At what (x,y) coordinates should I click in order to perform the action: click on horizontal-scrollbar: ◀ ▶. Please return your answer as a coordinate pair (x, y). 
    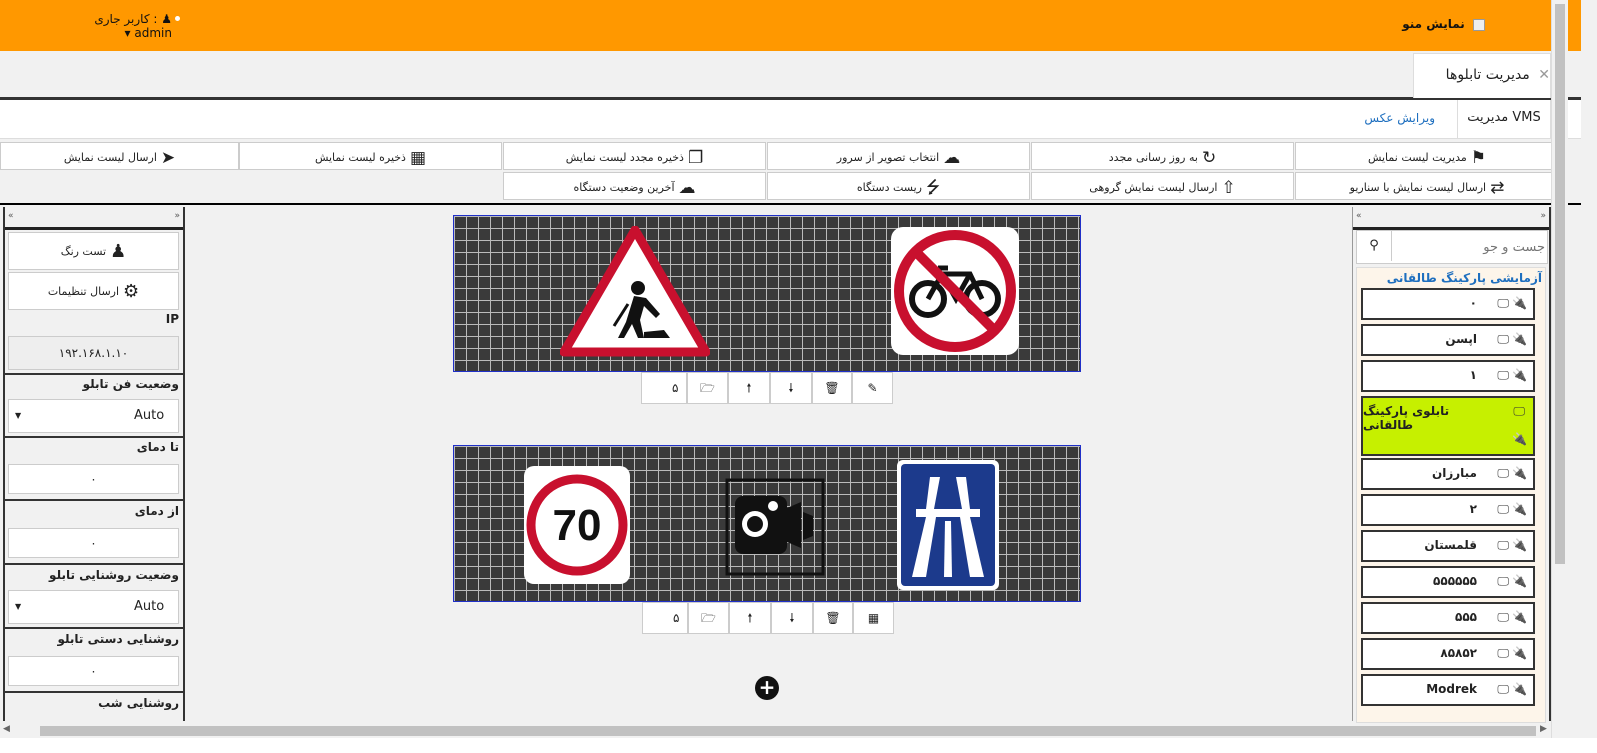
    Looking at the image, I should click on (775, 731).